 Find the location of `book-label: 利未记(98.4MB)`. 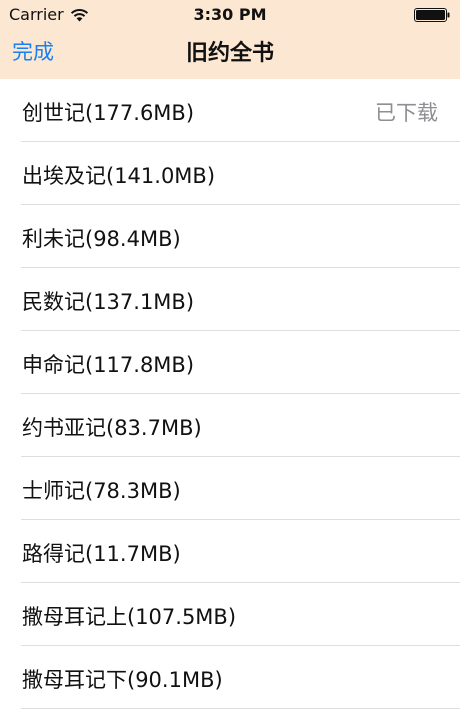

book-label: 利未记(98.4MB) is located at coordinates (101, 239).